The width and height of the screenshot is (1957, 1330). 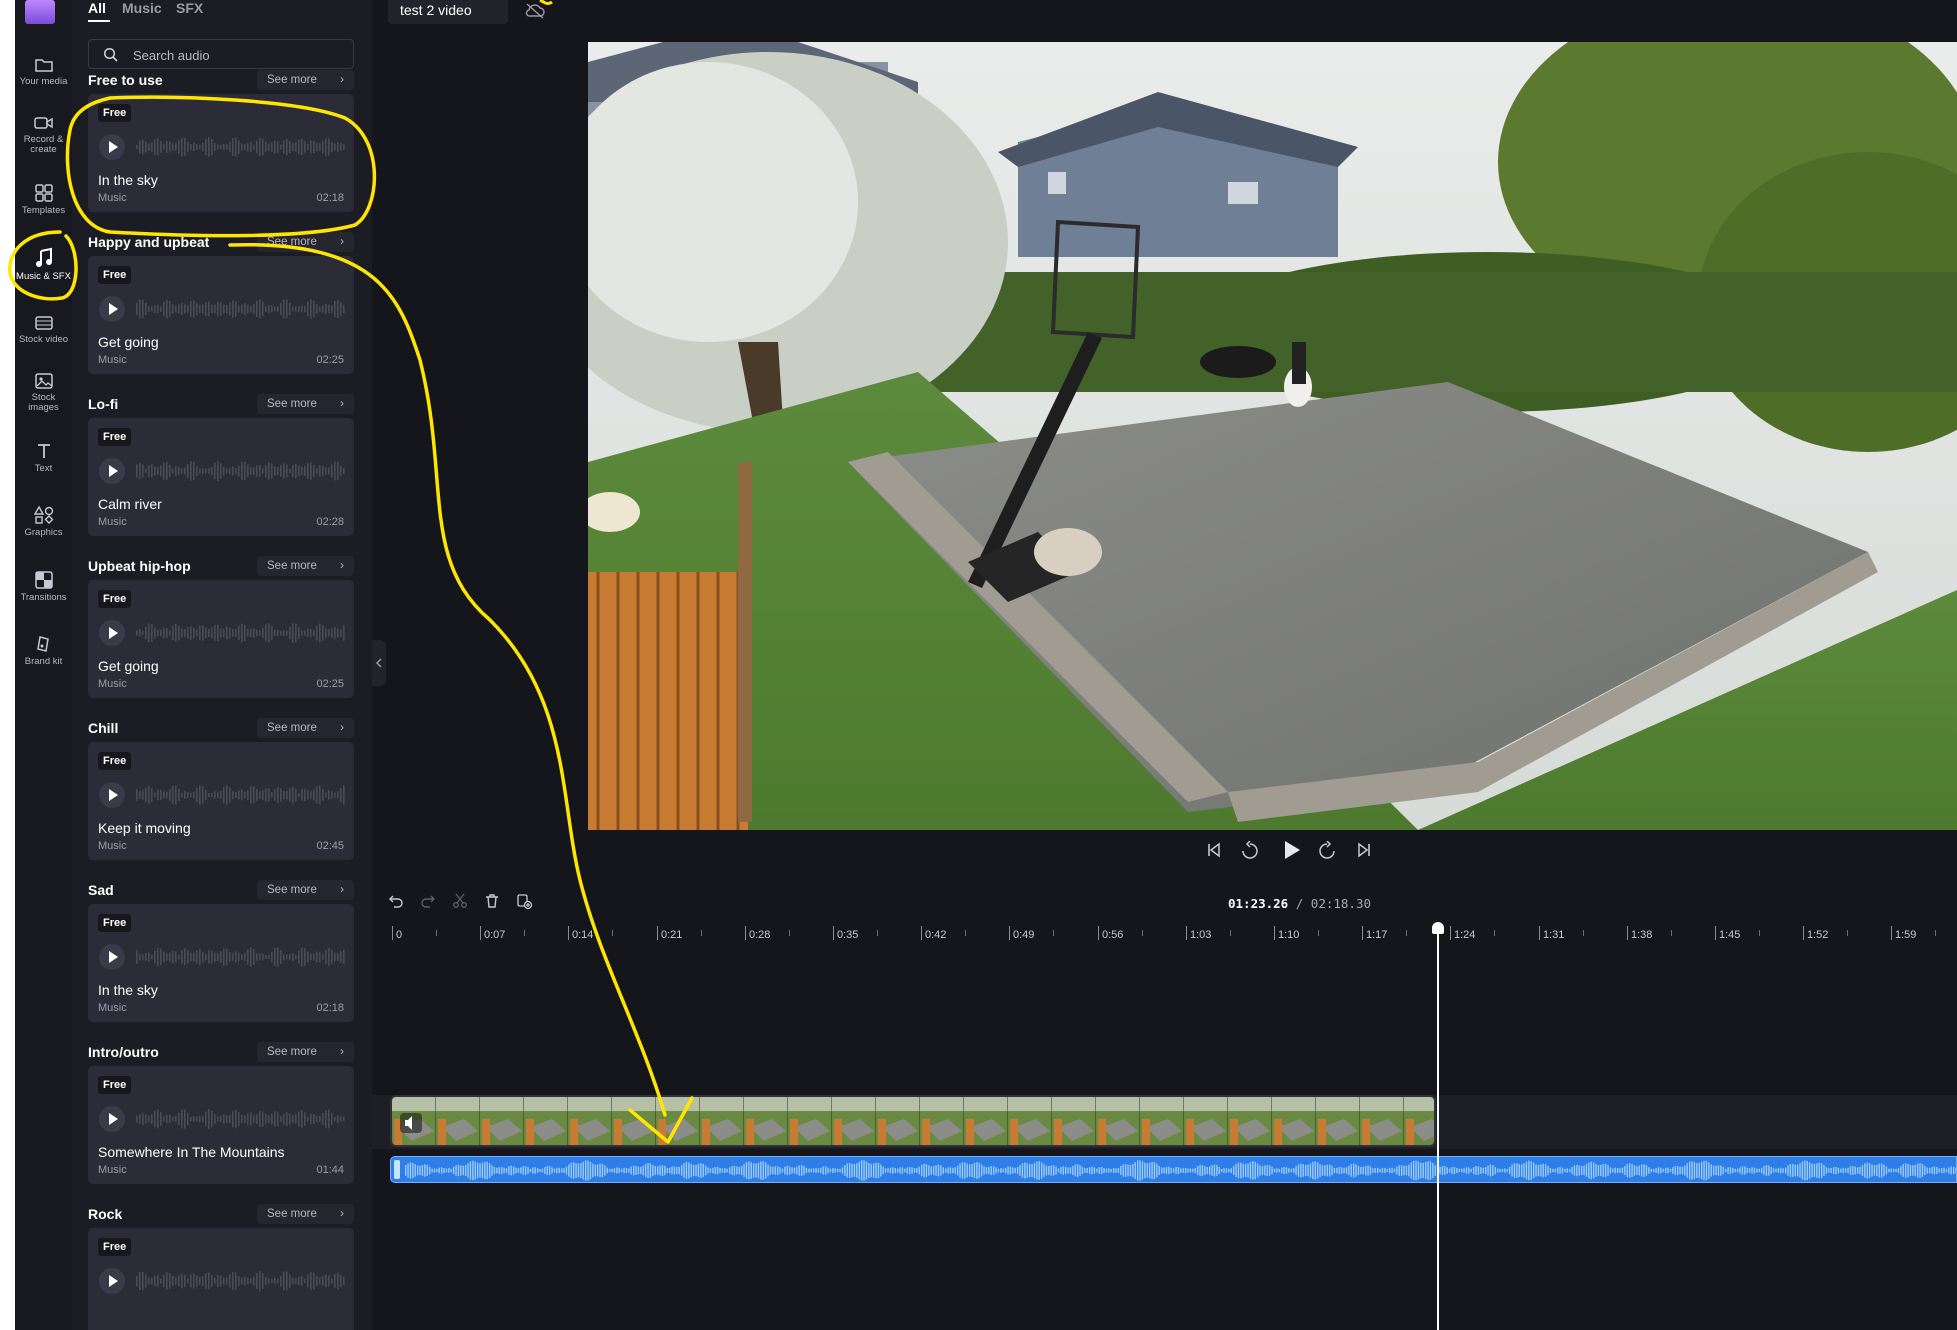 What do you see at coordinates (460, 901) in the screenshot?
I see `split-scissors-icon` at bounding box center [460, 901].